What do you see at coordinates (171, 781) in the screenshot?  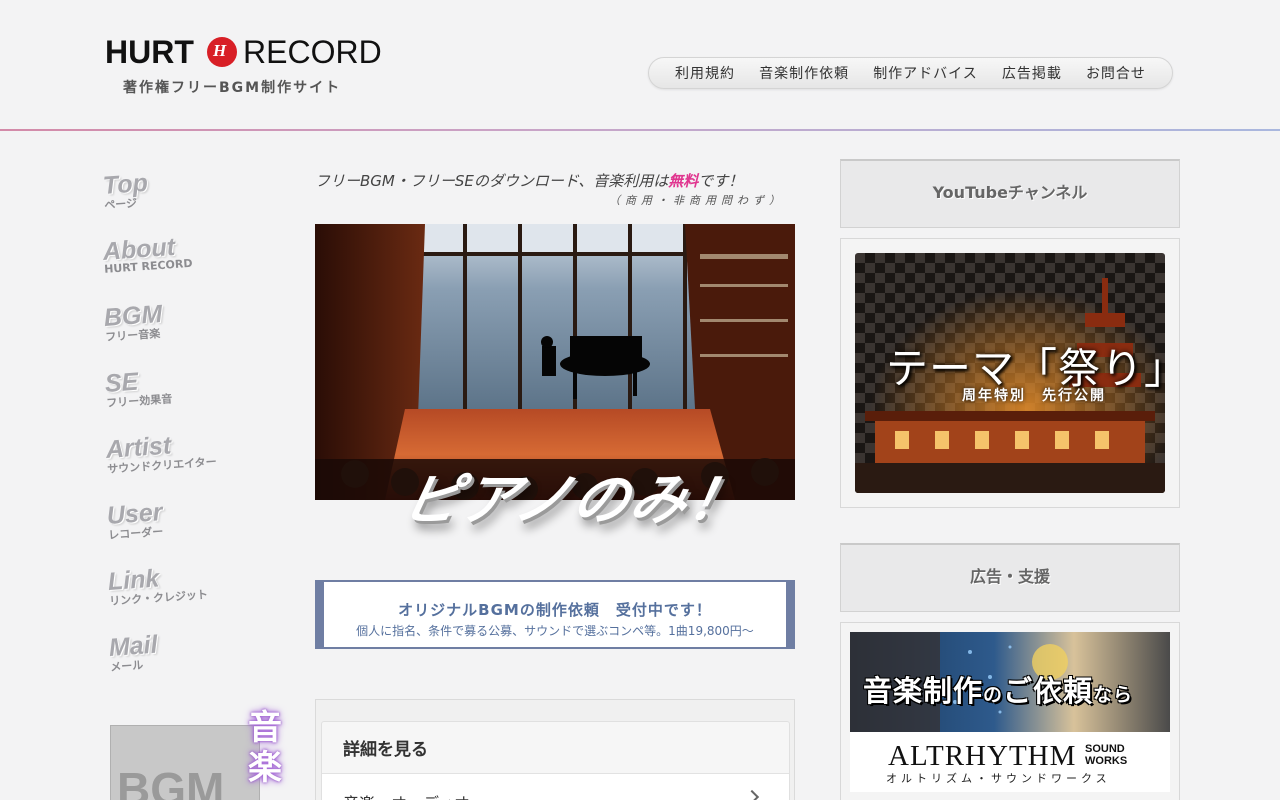 I see `bgm-promo-text: BGM` at bounding box center [171, 781].